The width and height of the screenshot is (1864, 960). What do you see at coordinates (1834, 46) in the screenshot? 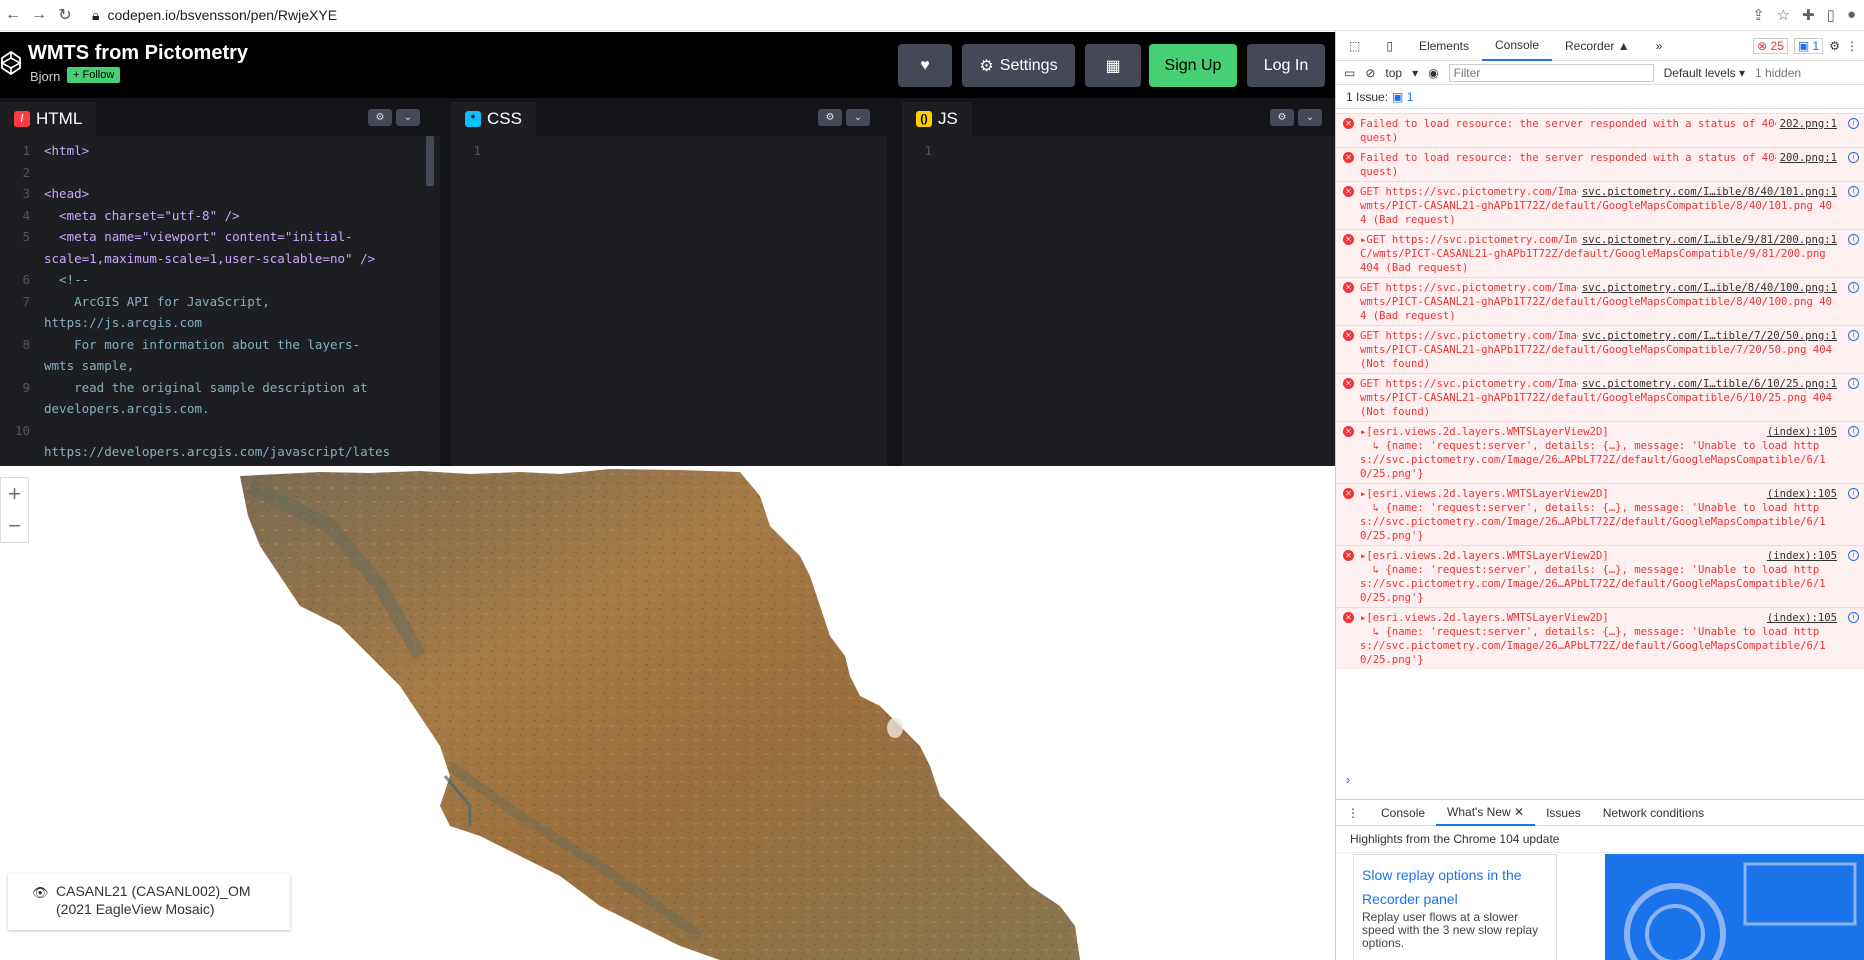
I see `gear-icon: ⚙` at bounding box center [1834, 46].